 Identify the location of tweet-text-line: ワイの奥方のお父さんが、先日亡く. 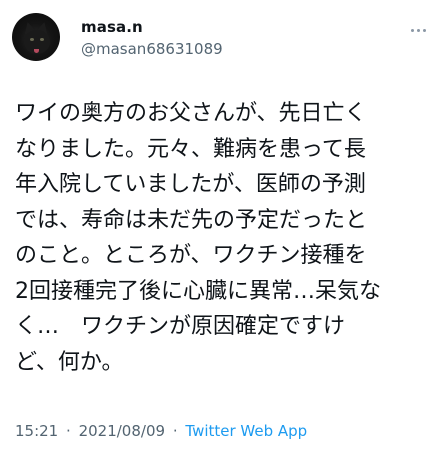
(191, 113).